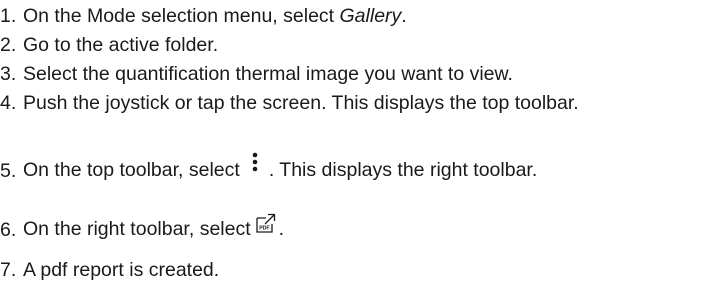  Describe the element at coordinates (121, 270) in the screenshot. I see `step-text: A pdf report is created.` at that location.